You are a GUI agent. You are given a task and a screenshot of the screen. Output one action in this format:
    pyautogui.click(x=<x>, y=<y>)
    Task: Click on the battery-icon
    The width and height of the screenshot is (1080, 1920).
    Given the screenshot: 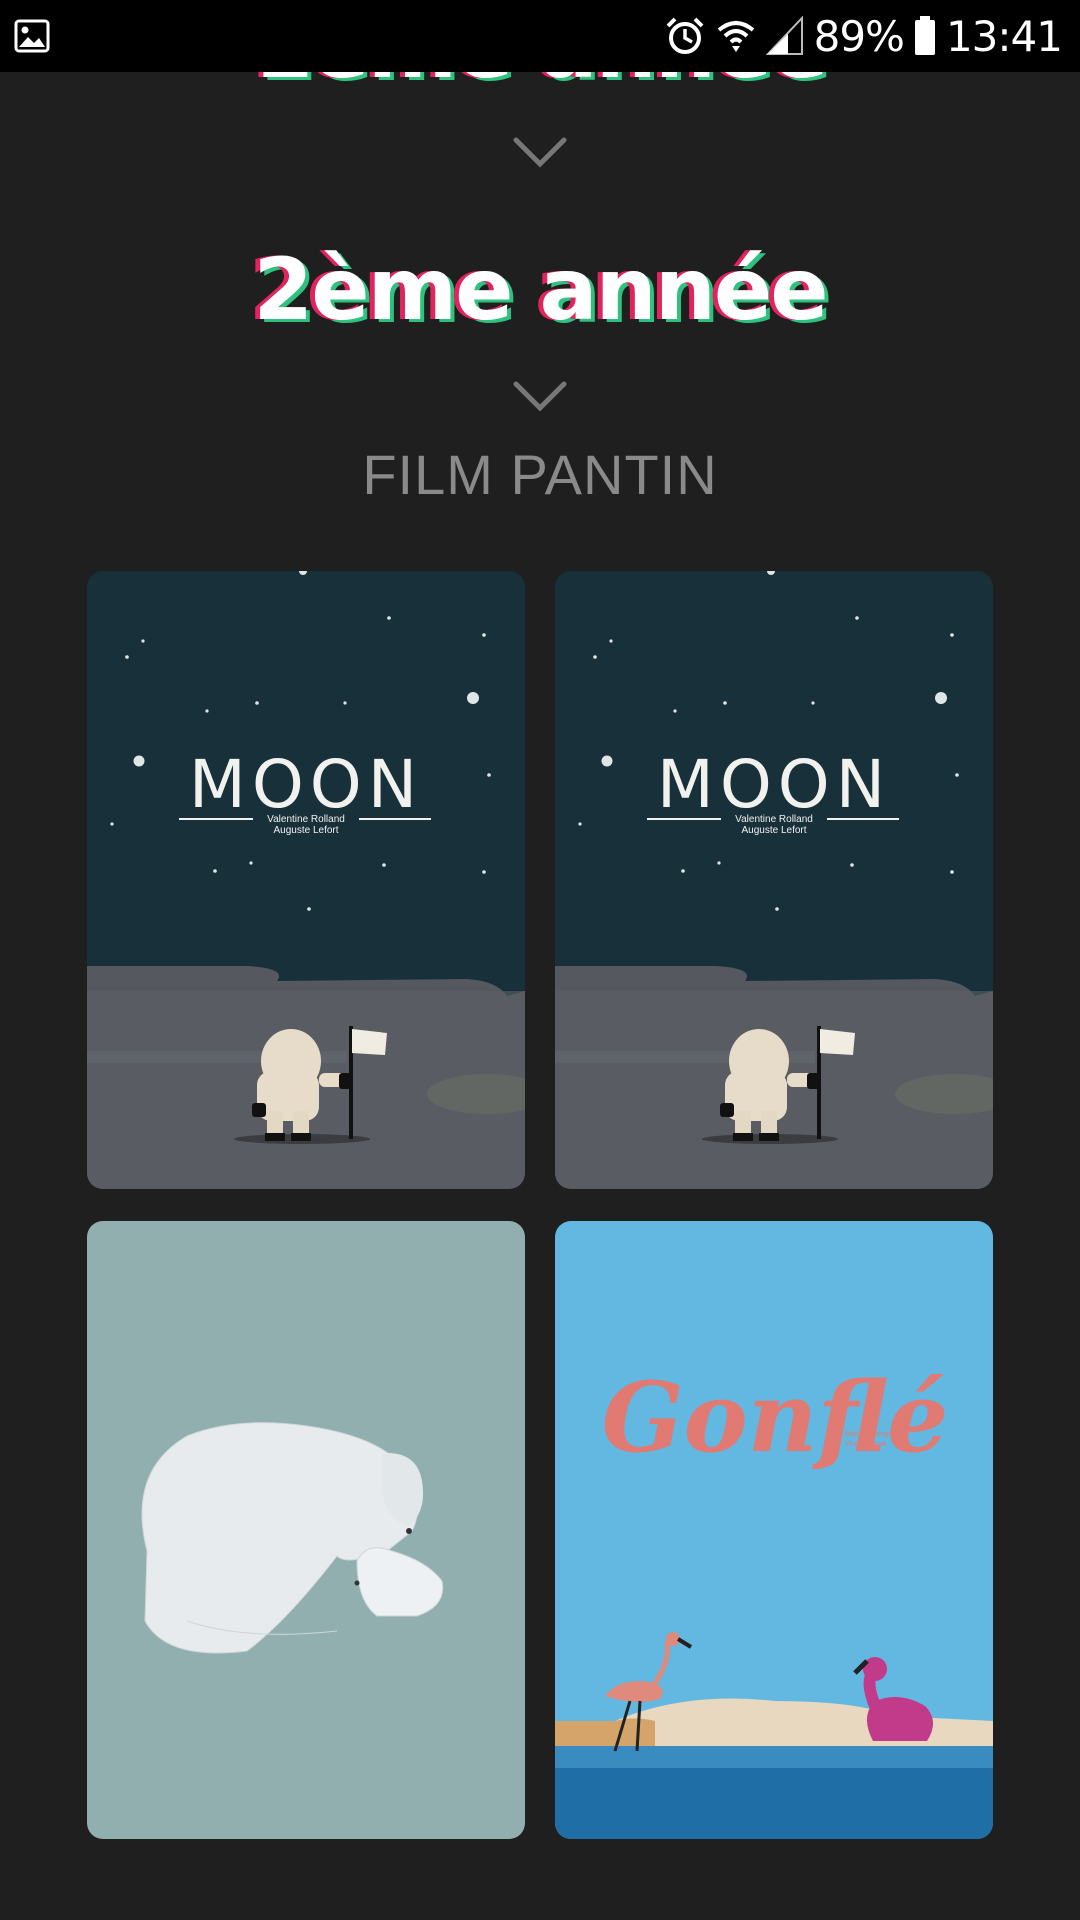 What is the action you would take?
    pyautogui.click(x=924, y=35)
    